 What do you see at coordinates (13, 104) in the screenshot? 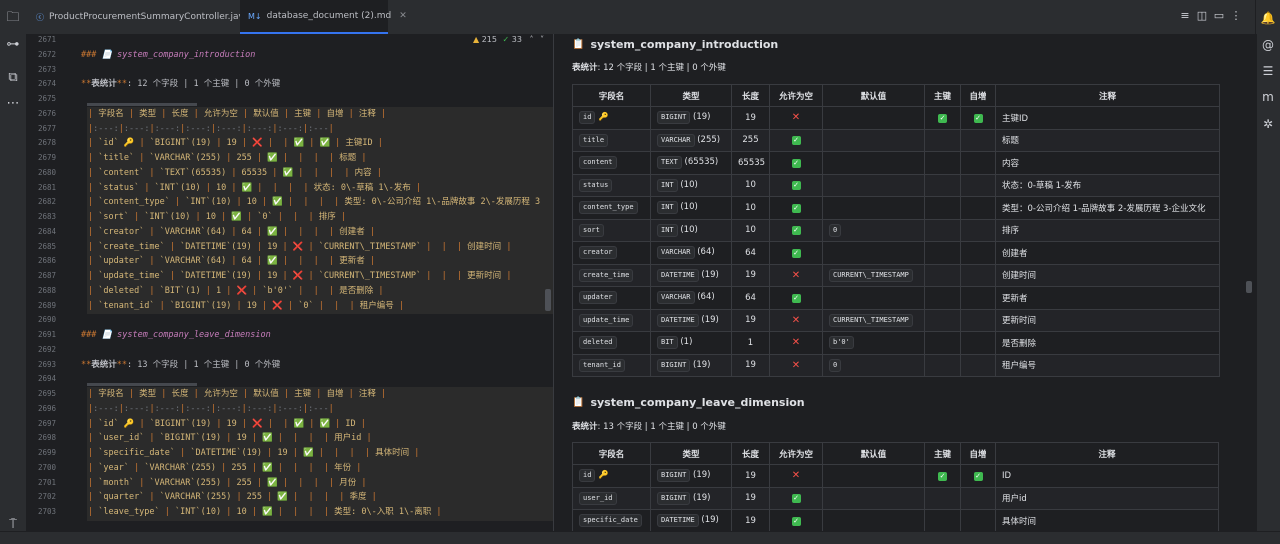
I see `more-tools-icon: ⋯` at bounding box center [13, 104].